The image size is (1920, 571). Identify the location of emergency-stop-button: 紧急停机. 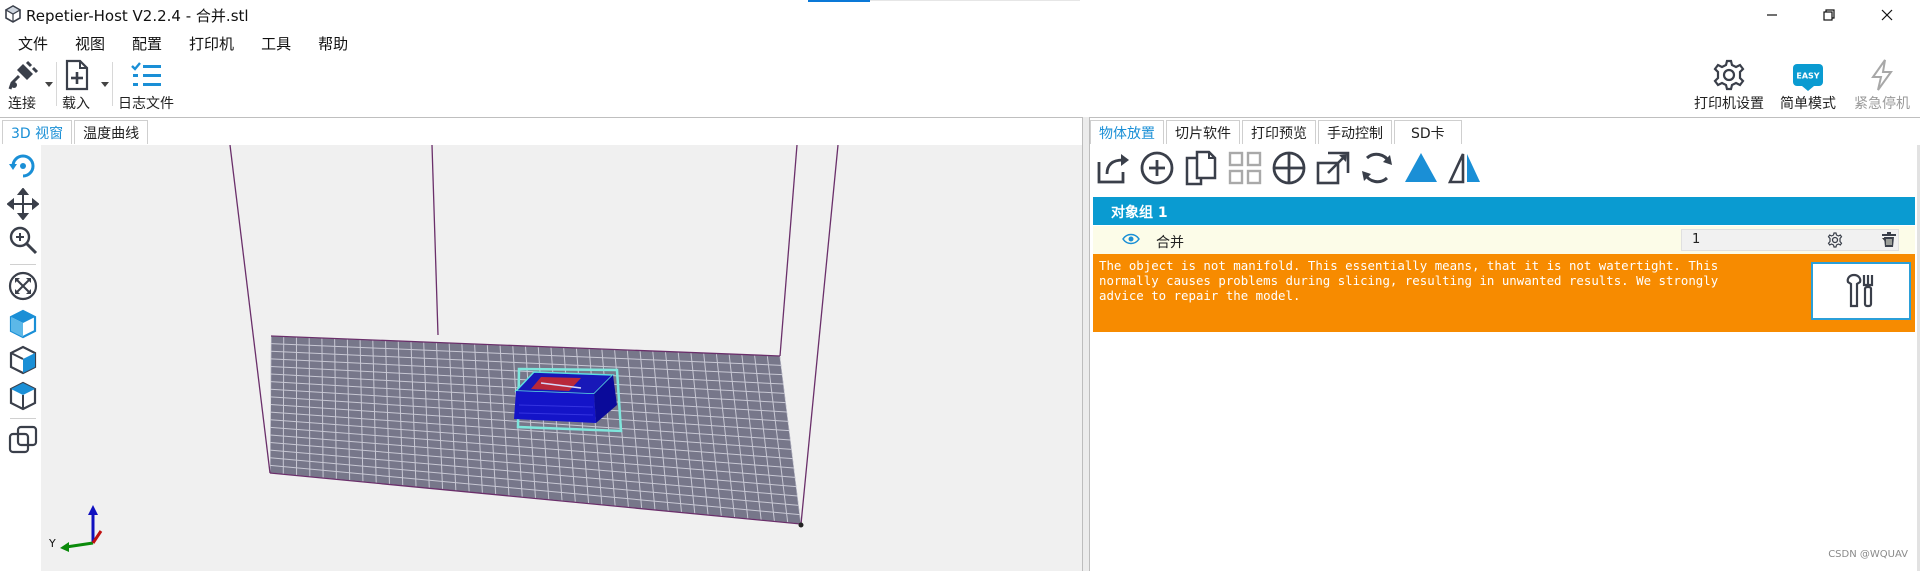
(1882, 85).